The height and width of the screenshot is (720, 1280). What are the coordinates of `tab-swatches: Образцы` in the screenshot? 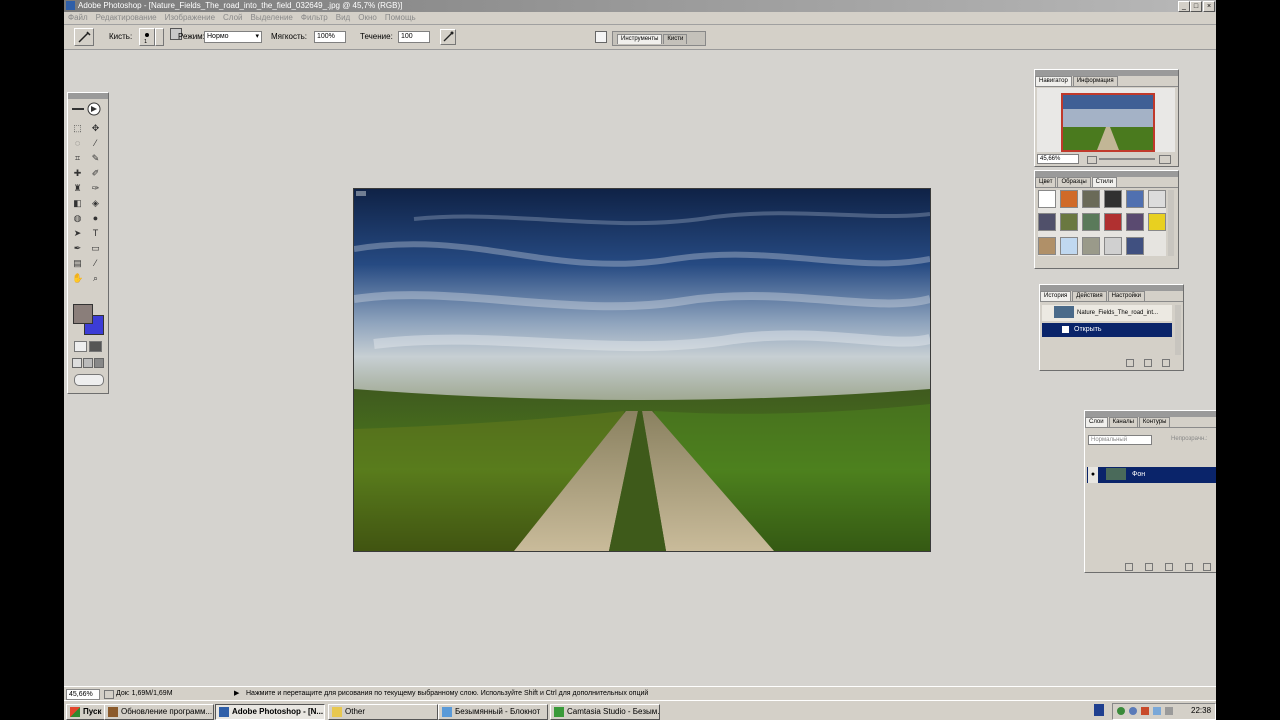 It's located at (1074, 182).